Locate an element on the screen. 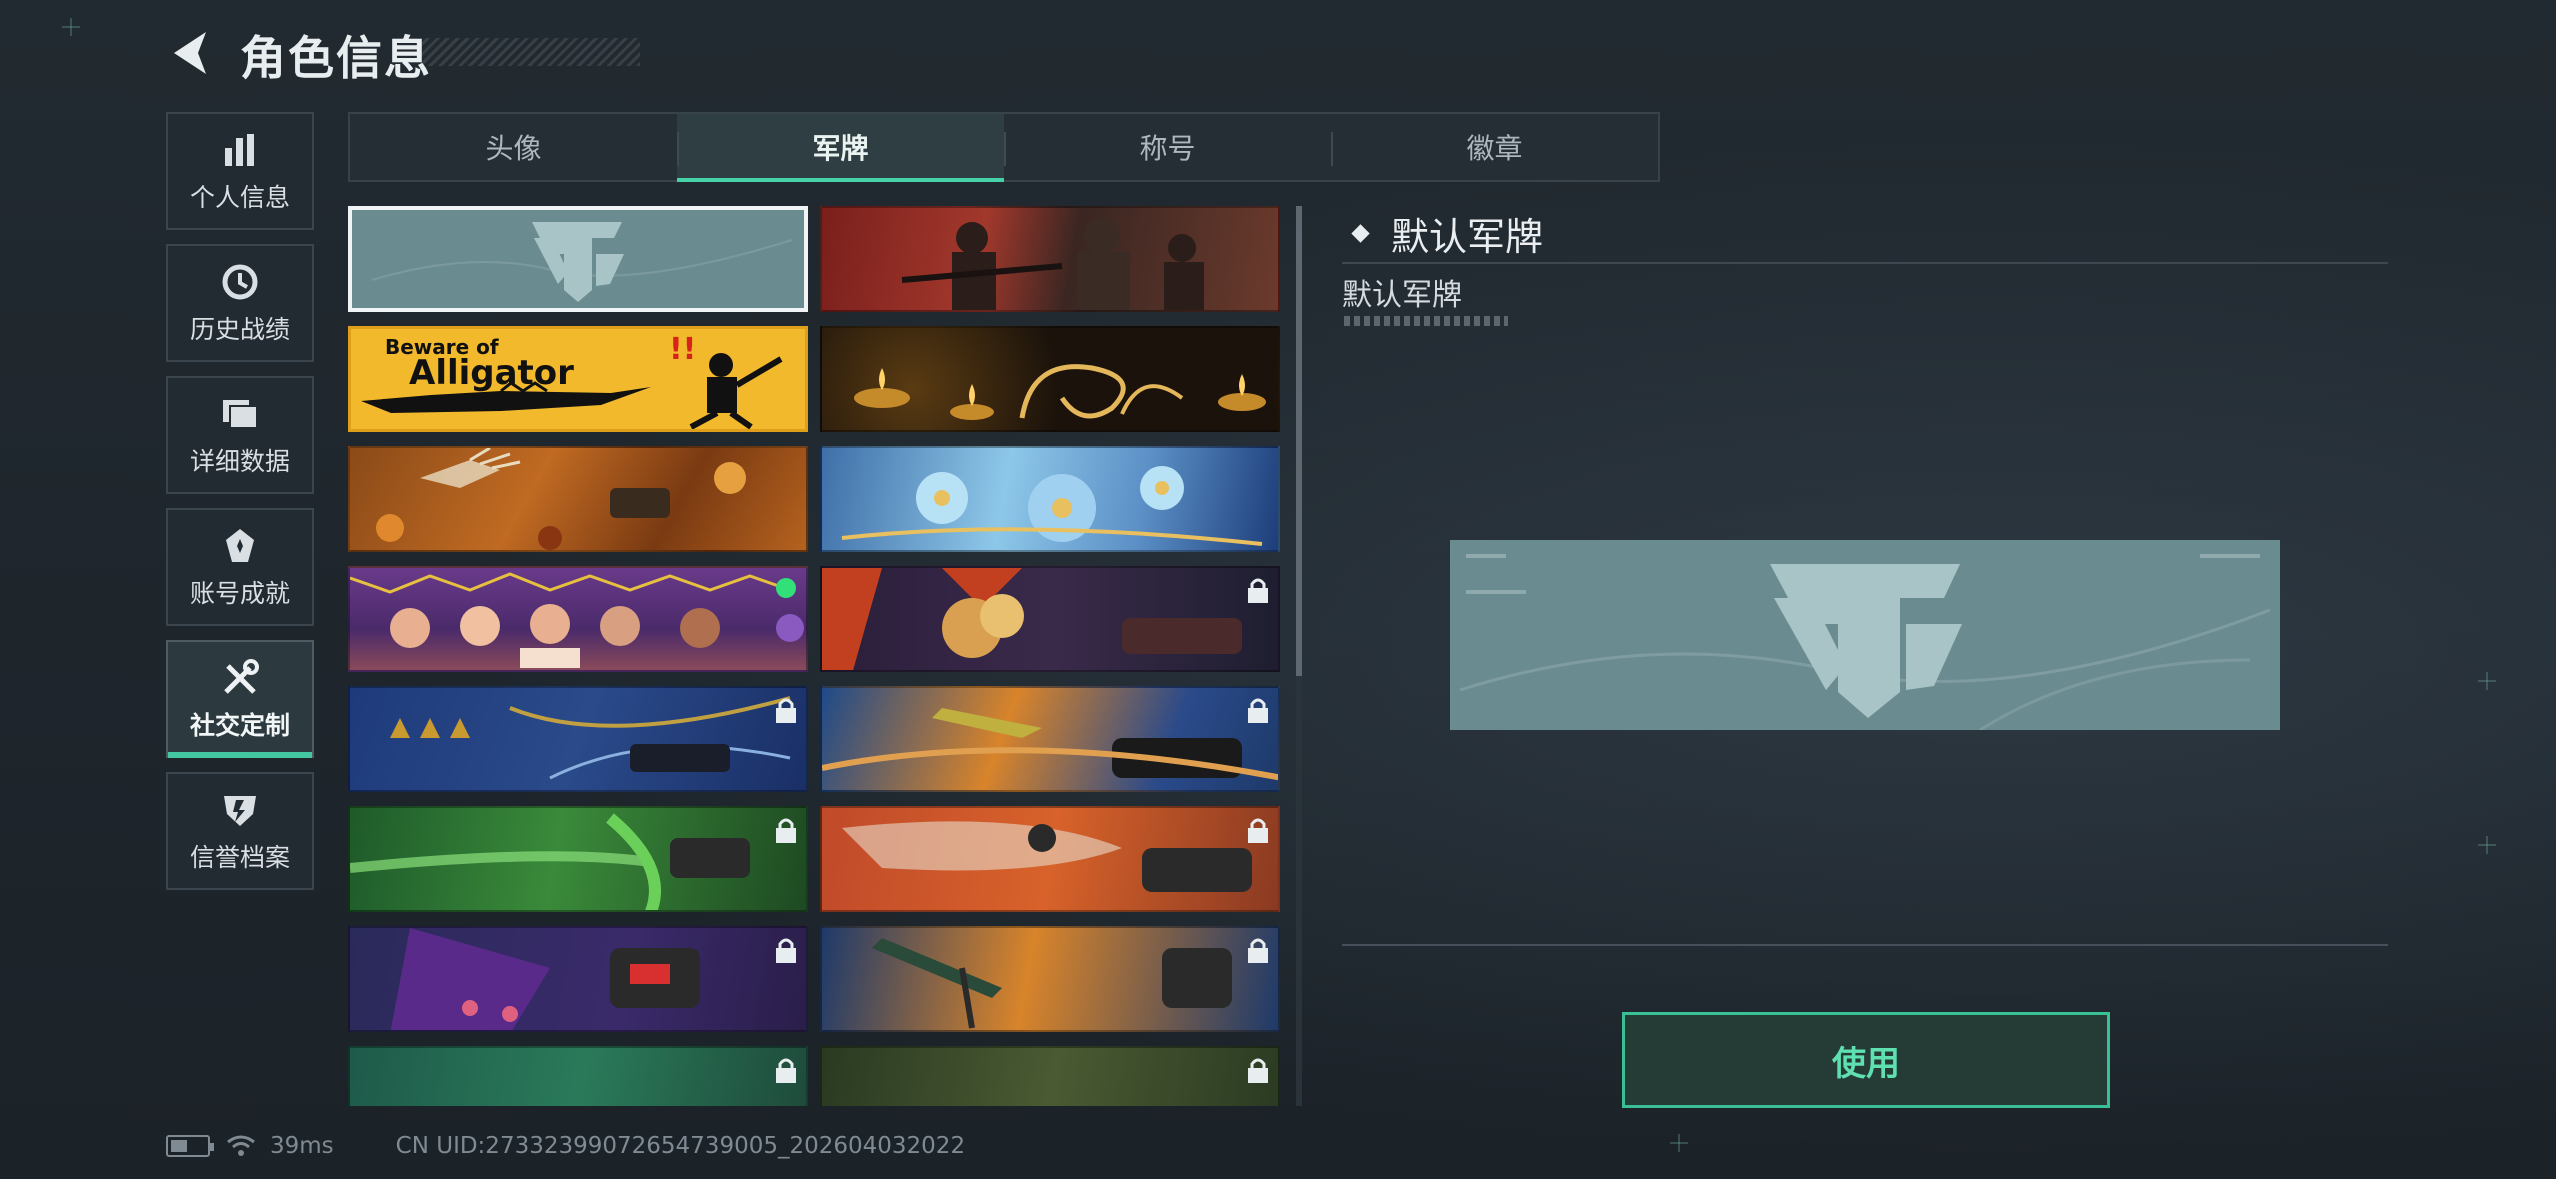  nav-item-achievements: 账号成就 is located at coordinates (240, 567).